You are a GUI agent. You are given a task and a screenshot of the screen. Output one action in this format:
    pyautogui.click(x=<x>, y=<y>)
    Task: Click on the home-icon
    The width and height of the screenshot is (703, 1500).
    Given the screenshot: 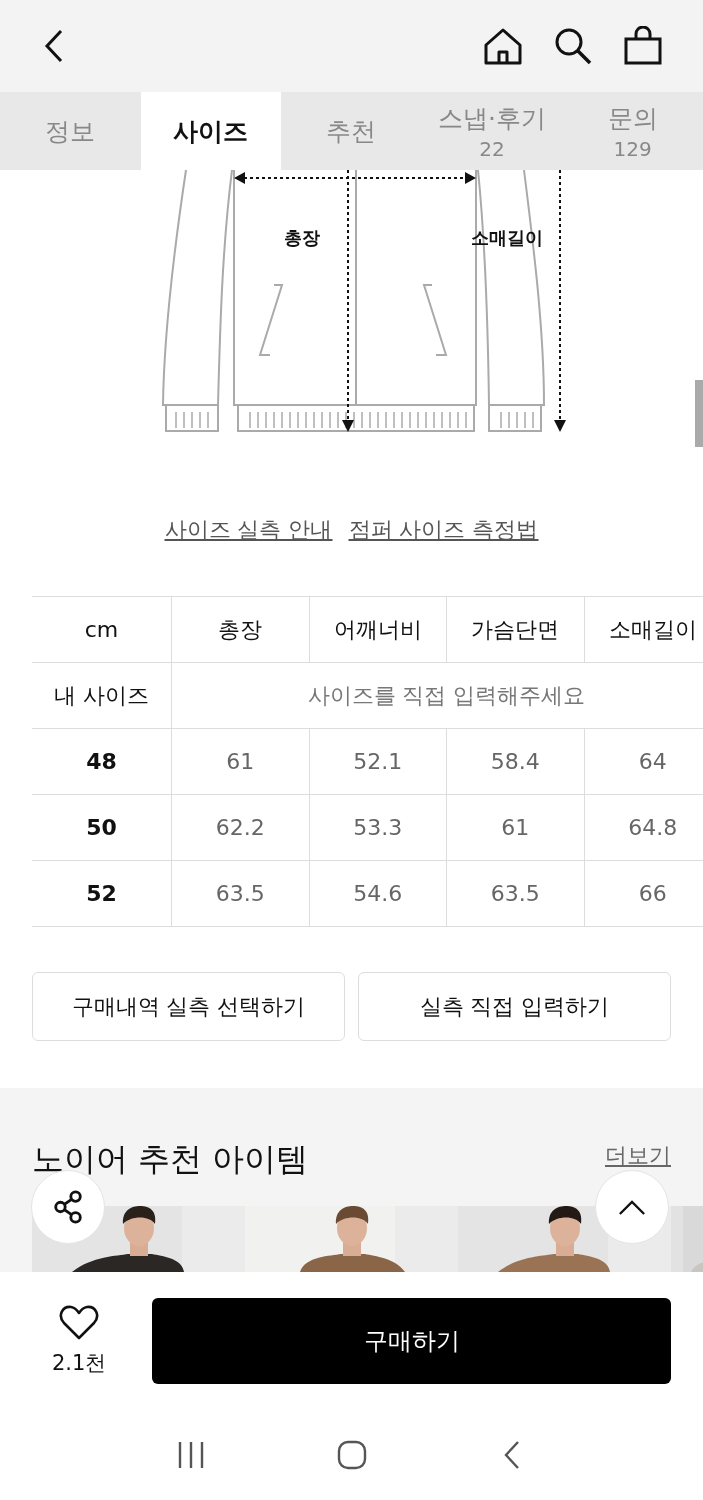 What is the action you would take?
    pyautogui.click(x=503, y=46)
    